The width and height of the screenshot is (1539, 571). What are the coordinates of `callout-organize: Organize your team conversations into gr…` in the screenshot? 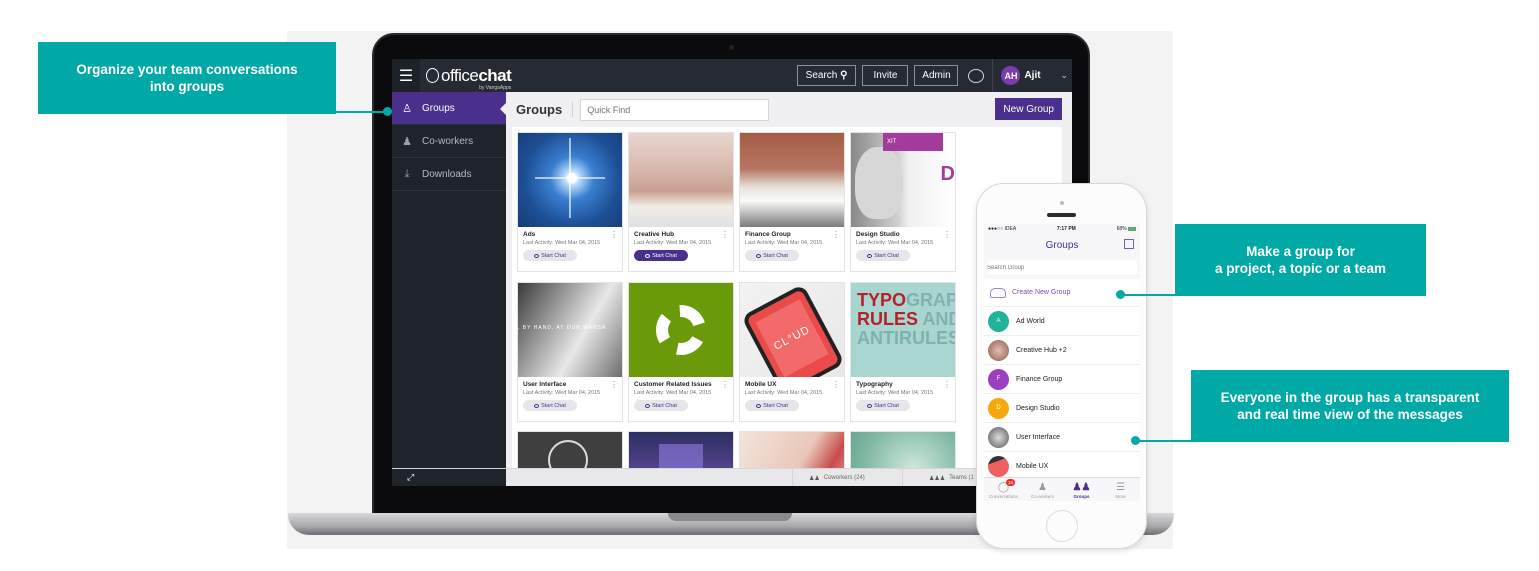 It's located at (187, 78).